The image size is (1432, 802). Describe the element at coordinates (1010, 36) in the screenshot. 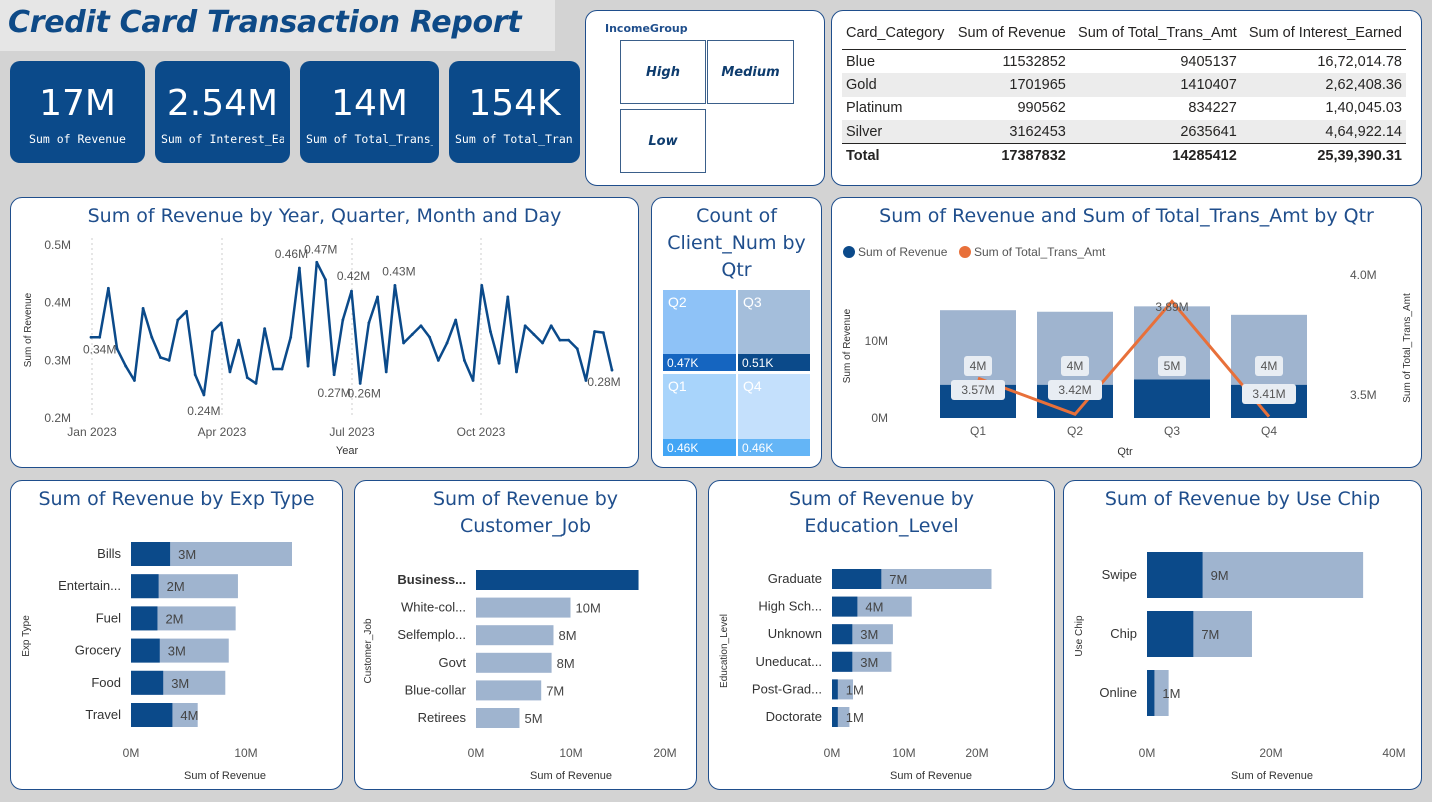

I see `col-header: Sum of Revenue` at that location.